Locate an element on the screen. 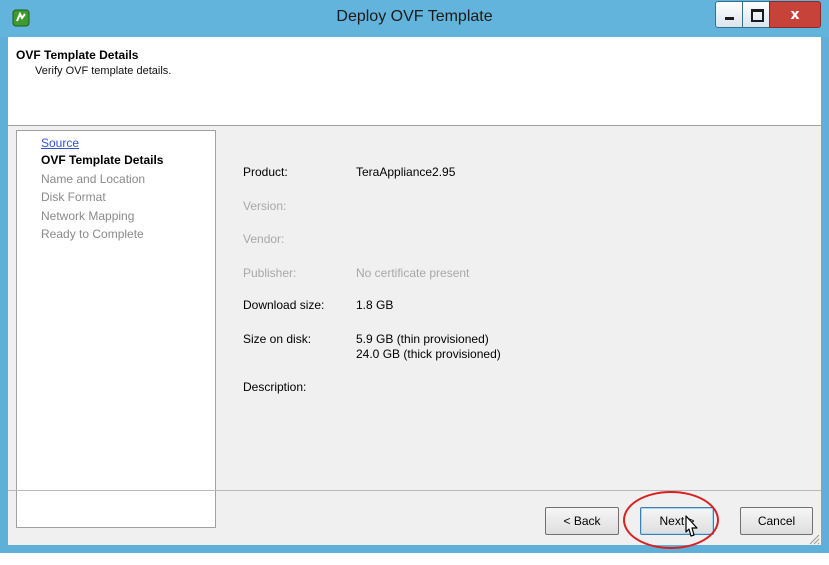 The width and height of the screenshot is (829, 565). size-on-disk-label: Size on disk: is located at coordinates (277, 339).